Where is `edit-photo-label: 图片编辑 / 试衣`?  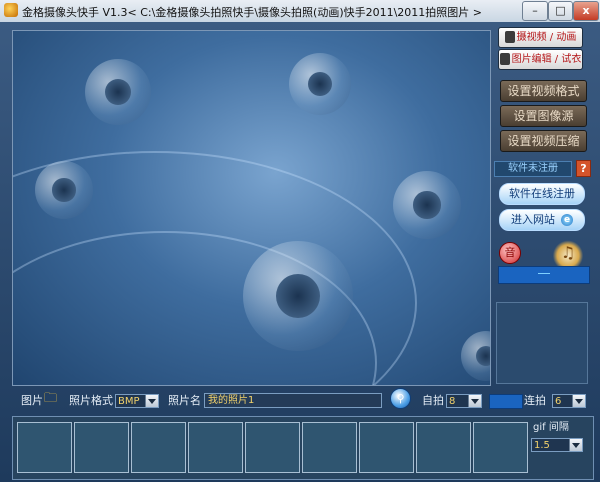 edit-photo-label: 图片编辑 / 试衣 is located at coordinates (546, 59).